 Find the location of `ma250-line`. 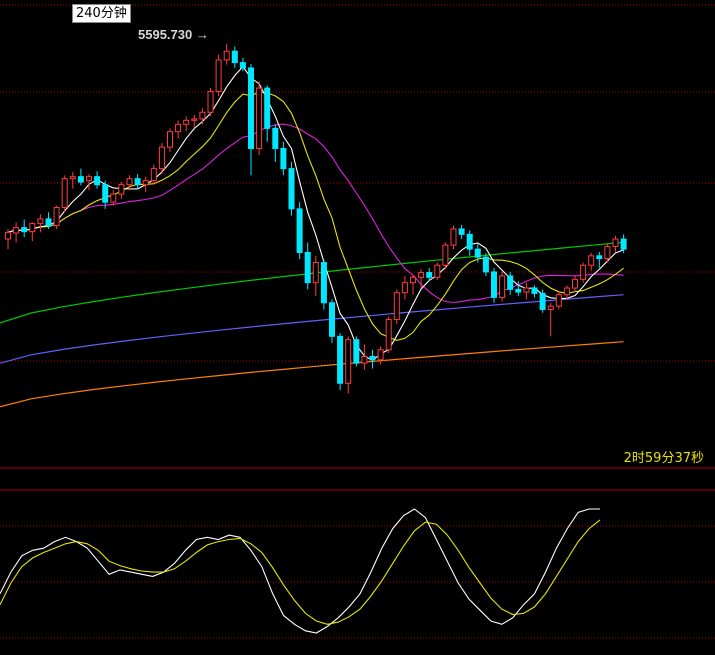

ma250-line is located at coordinates (312, 374).